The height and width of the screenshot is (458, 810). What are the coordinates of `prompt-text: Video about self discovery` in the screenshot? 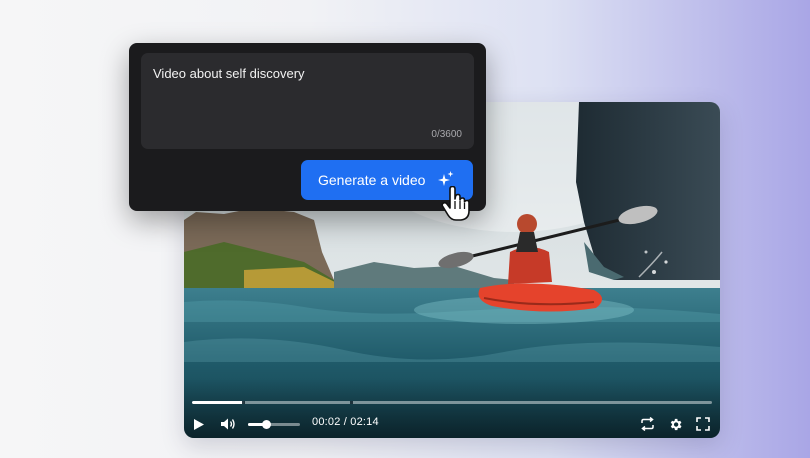 It's located at (229, 73).